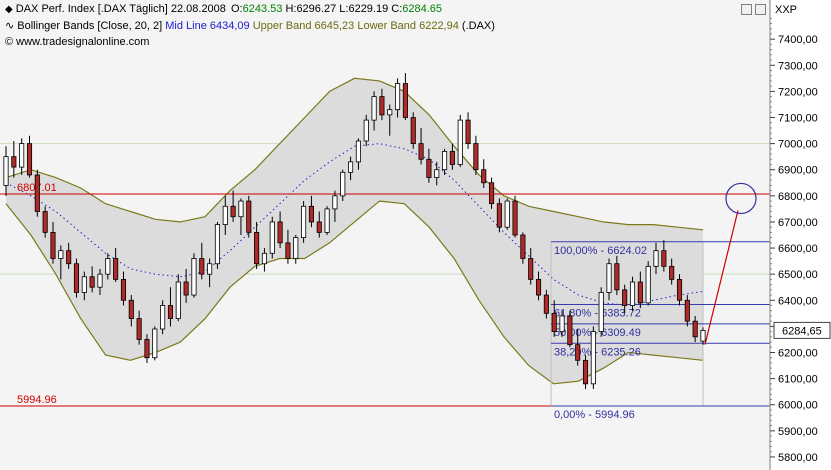 The height and width of the screenshot is (470, 831). What do you see at coordinates (37, 400) in the screenshot?
I see `support-resistance-label: 5994.96` at bounding box center [37, 400].